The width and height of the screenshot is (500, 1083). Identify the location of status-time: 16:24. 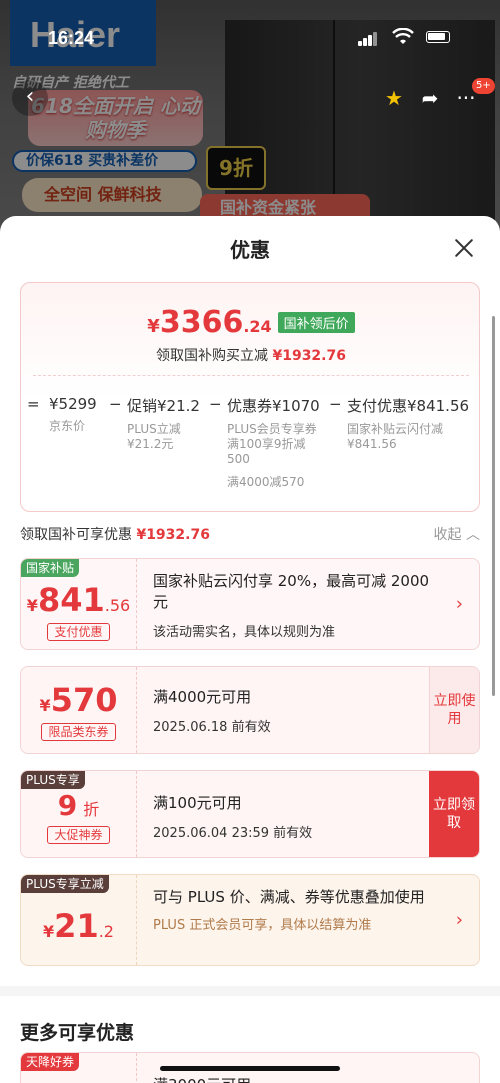
(71, 38).